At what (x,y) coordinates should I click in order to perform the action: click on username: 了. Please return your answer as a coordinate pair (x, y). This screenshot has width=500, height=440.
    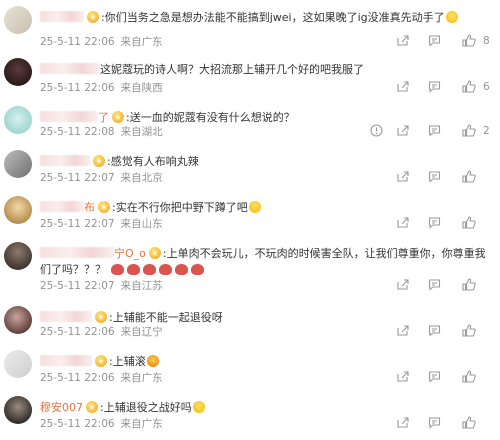
    Looking at the image, I should click on (103, 117).